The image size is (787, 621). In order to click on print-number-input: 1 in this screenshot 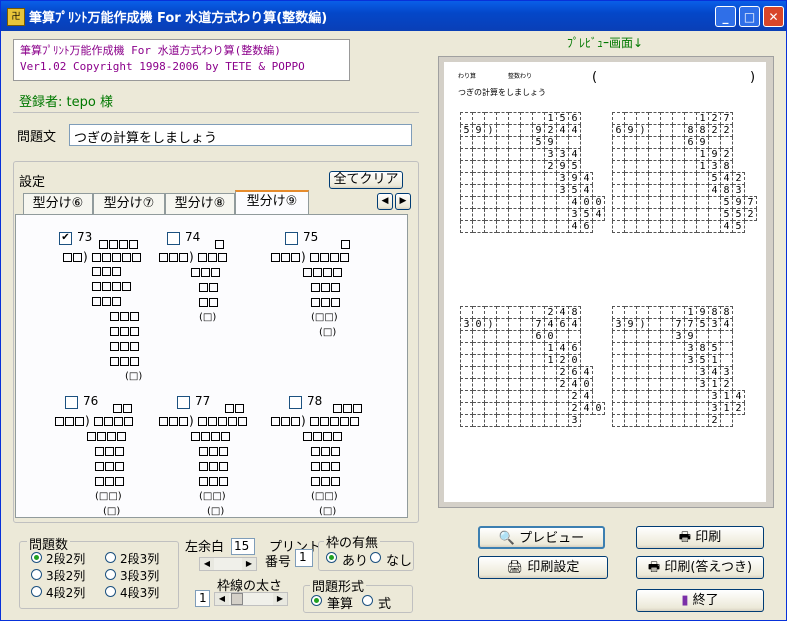, I will do `click(304, 558)`.